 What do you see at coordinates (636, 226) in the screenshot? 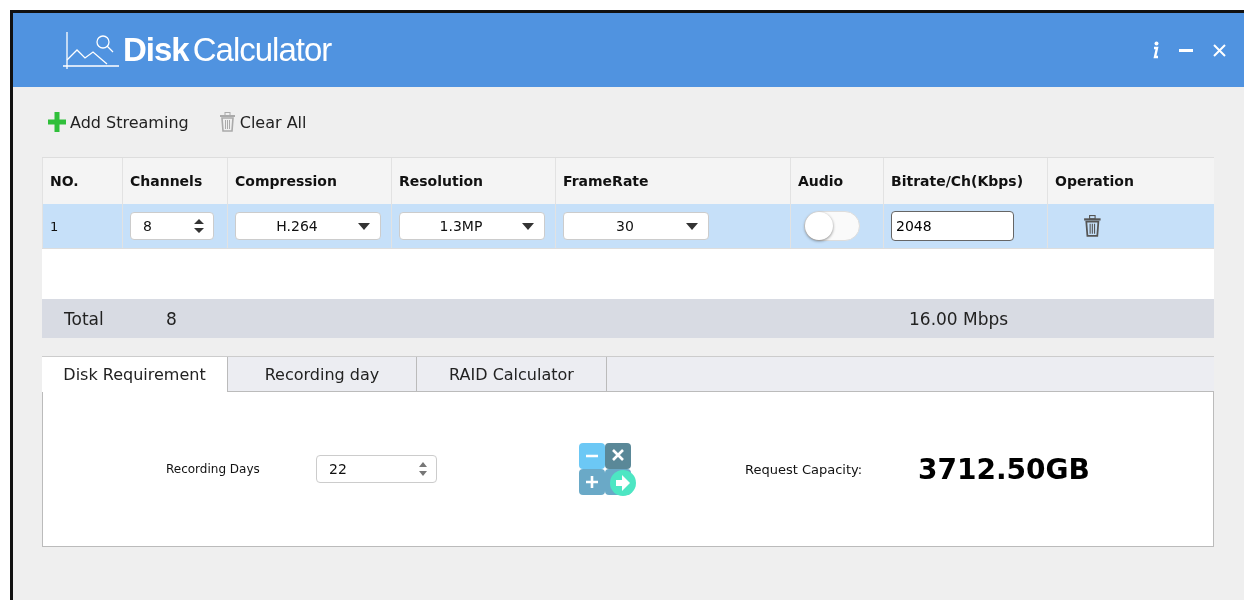
I see `framerate-dropdown: 30` at bounding box center [636, 226].